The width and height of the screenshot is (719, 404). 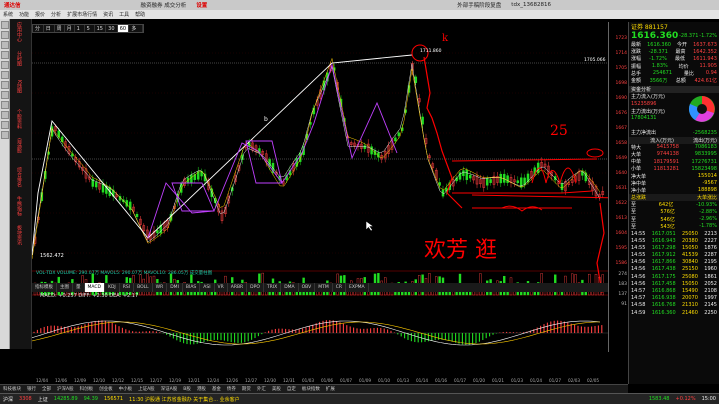 What do you see at coordinates (674, 26) in the screenshot?
I see `panel-header: 证券 881157` at bounding box center [674, 26].